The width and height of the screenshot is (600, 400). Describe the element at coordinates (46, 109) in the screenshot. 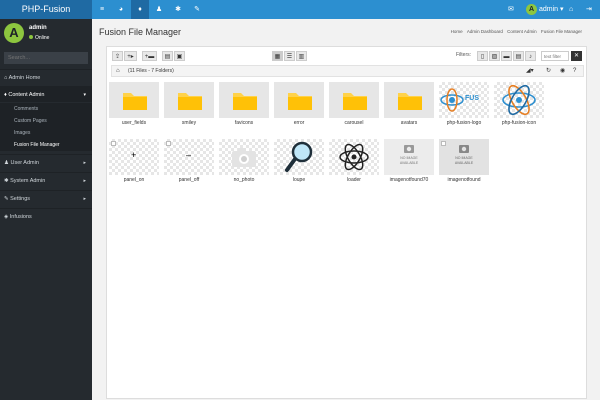

I see `sidebar-subitem-comments: Comments` at that location.